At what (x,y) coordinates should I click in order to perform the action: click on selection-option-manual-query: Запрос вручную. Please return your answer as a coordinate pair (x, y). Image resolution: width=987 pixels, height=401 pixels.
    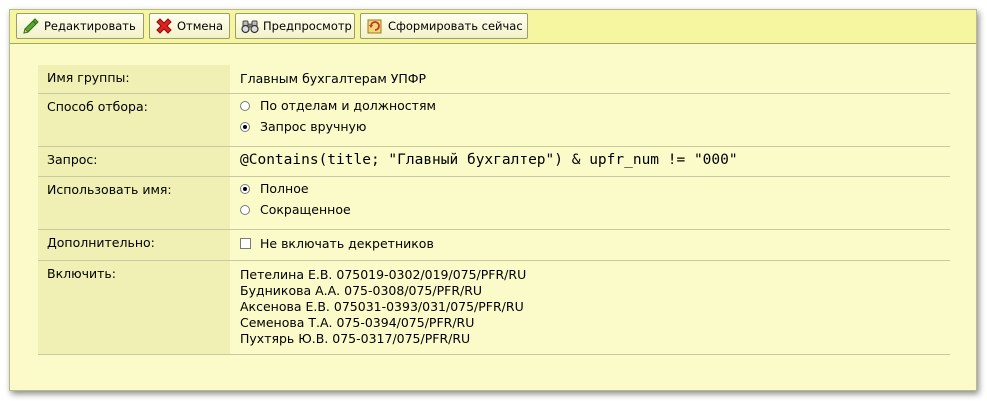
    Looking at the image, I should click on (595, 126).